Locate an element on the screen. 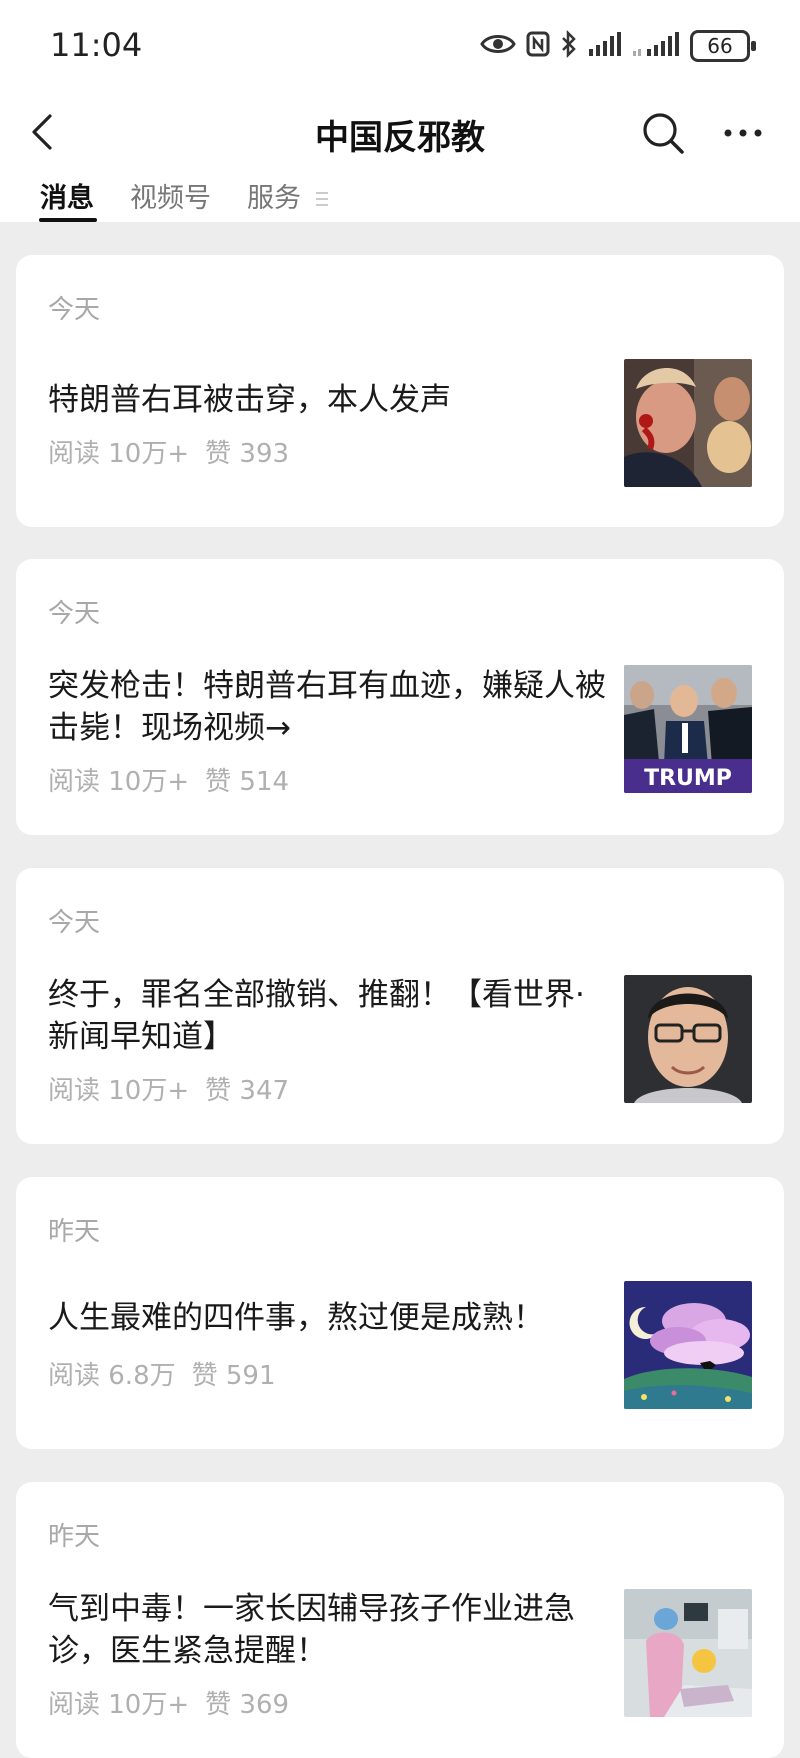 This screenshot has width=800, height=1758. tab-messages: 消息 is located at coordinates (68, 199).